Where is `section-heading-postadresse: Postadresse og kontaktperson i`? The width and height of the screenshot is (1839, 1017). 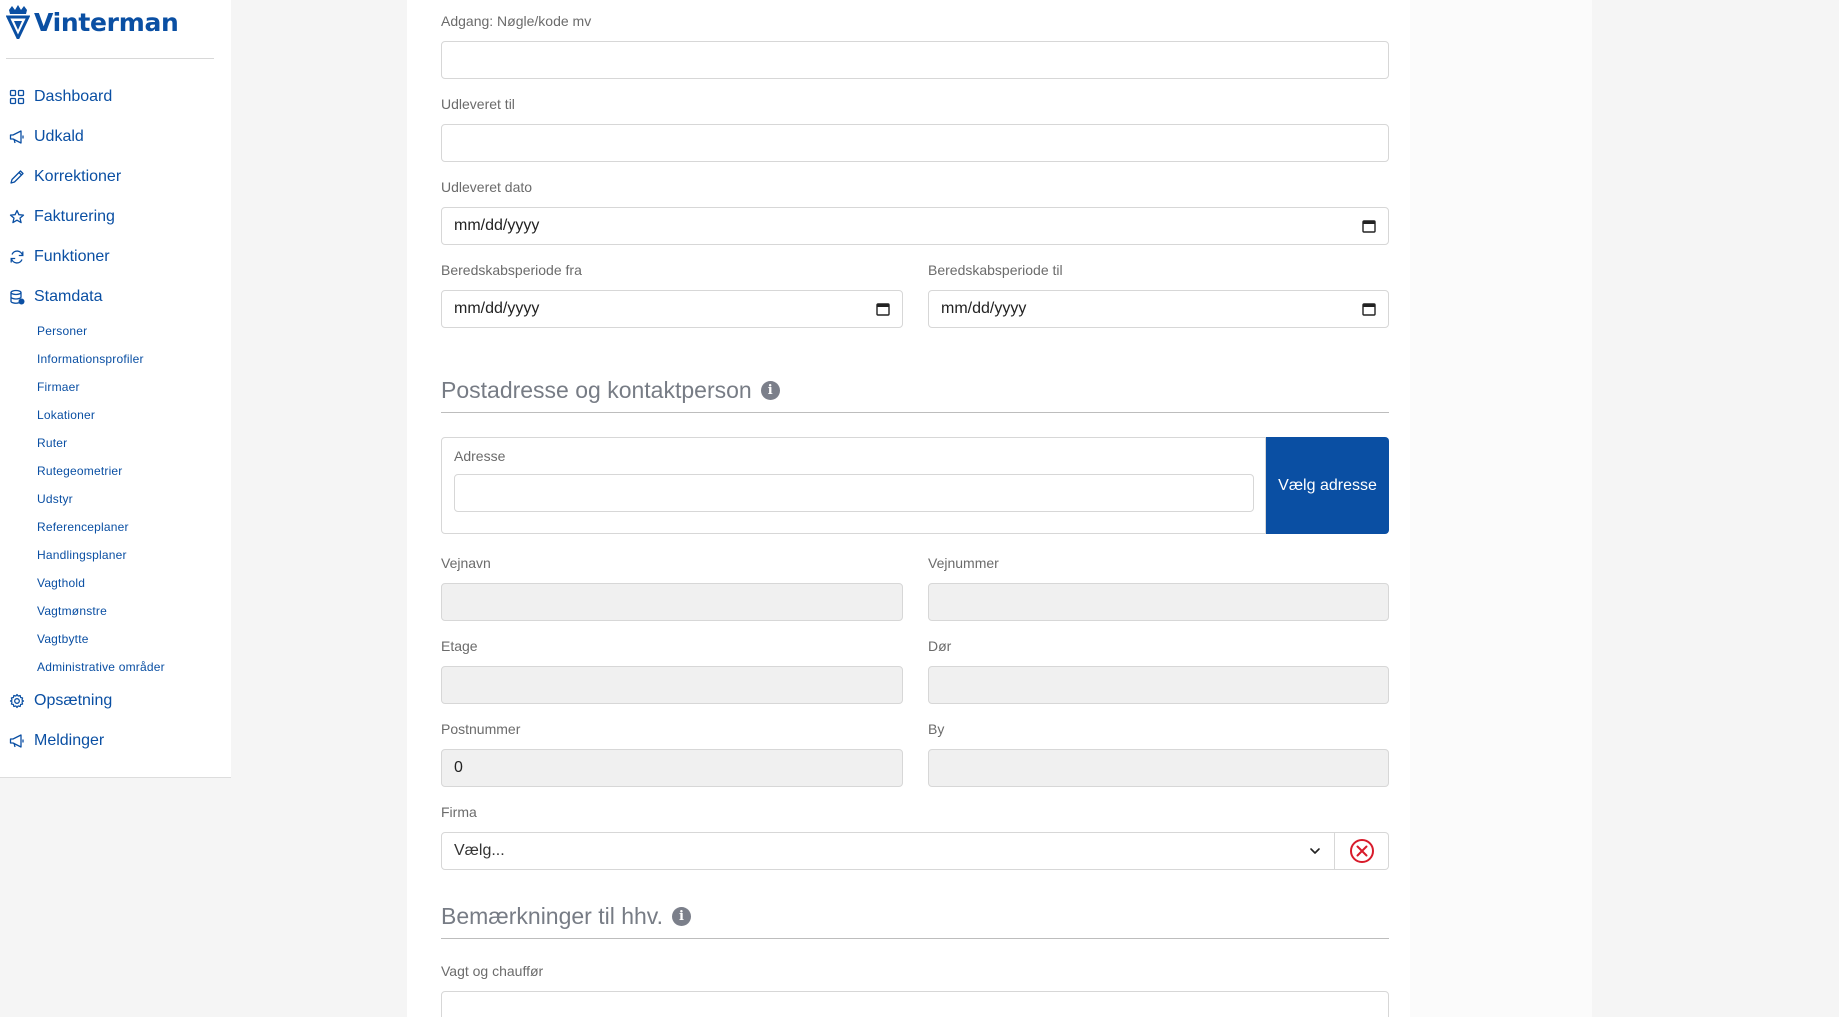 section-heading-postadresse: Postadresse og kontaktperson i is located at coordinates (610, 390).